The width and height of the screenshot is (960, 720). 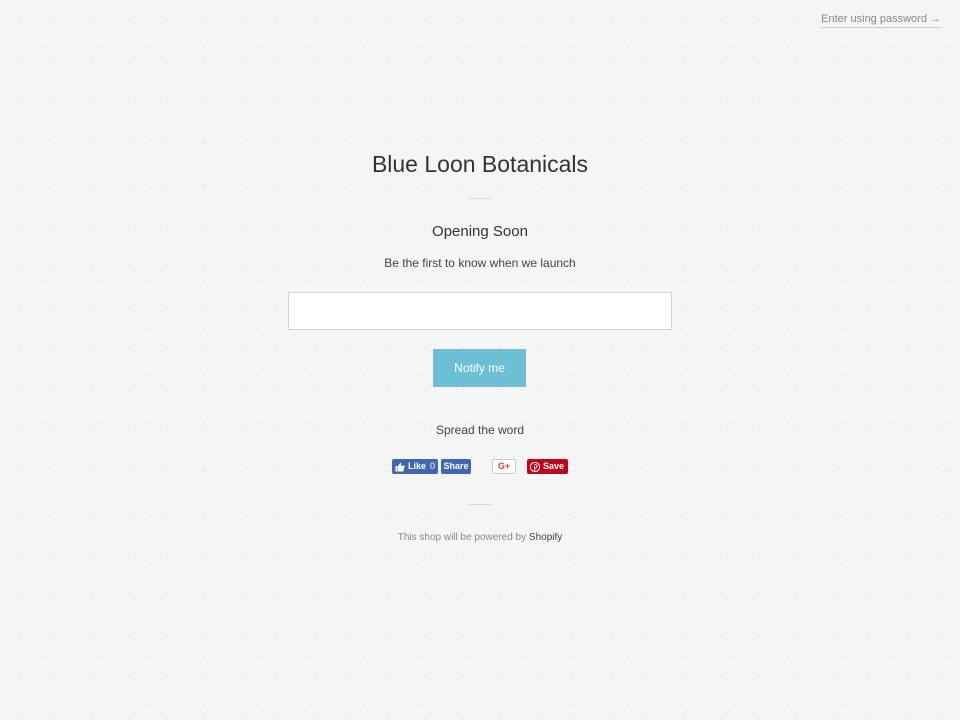 What do you see at coordinates (504, 466) in the screenshot?
I see `google-plus-button: G+` at bounding box center [504, 466].